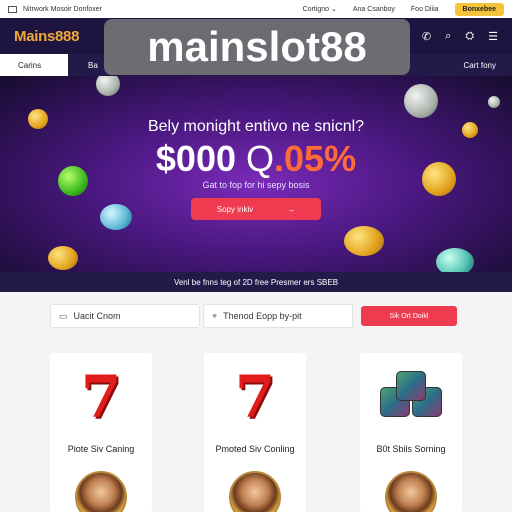  Describe the element at coordinates (479, 9) in the screenshot. I see `top-bonus-button: Bonxebee` at that location.